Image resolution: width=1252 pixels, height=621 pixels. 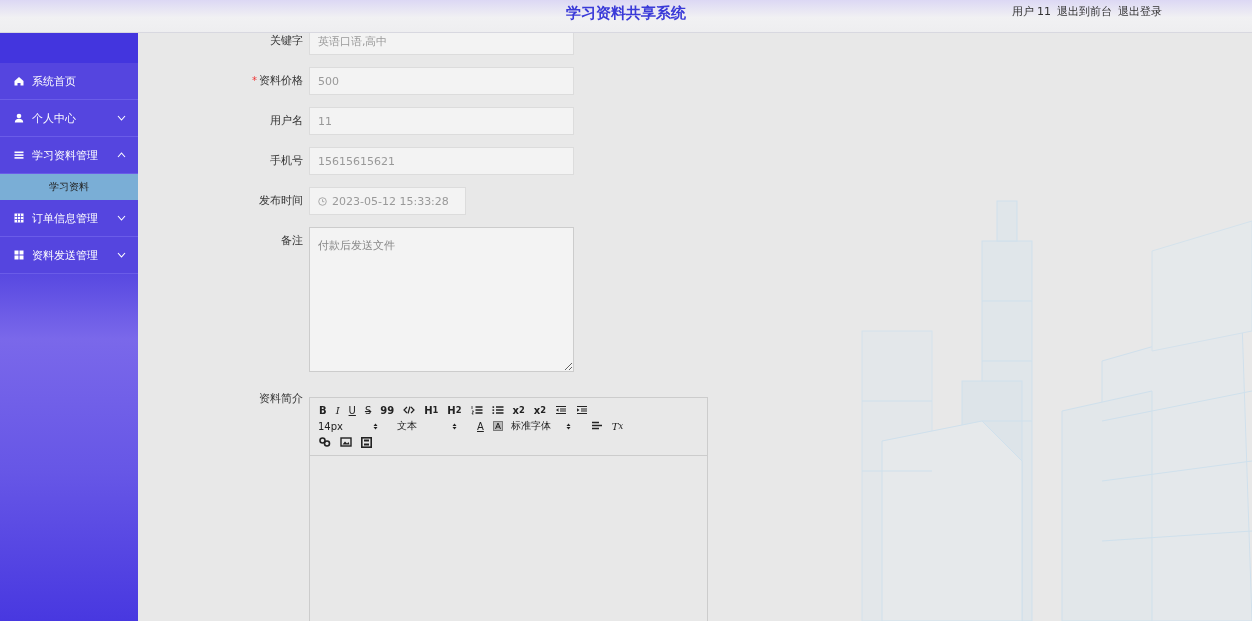 What do you see at coordinates (476, 410) in the screenshot?
I see `ordered-list-icon` at bounding box center [476, 410].